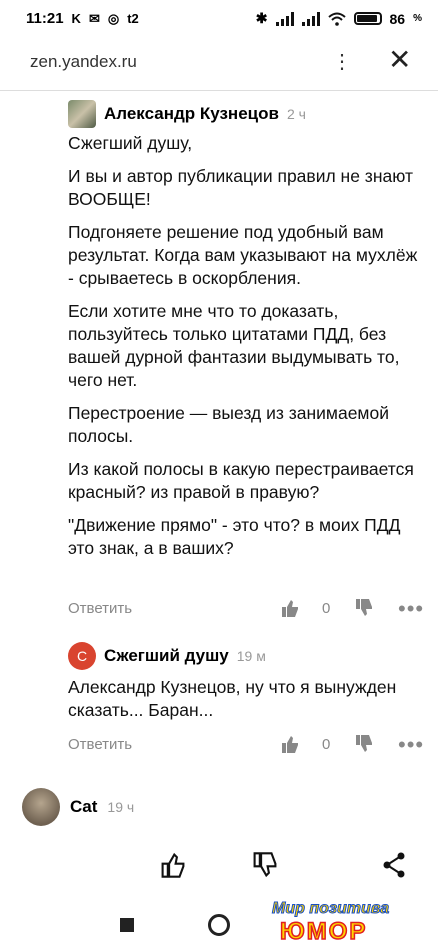  Describe the element at coordinates (219, 64) in the screenshot. I see `browser-header: zen.yandex.ru ⋮ ✕` at that location.